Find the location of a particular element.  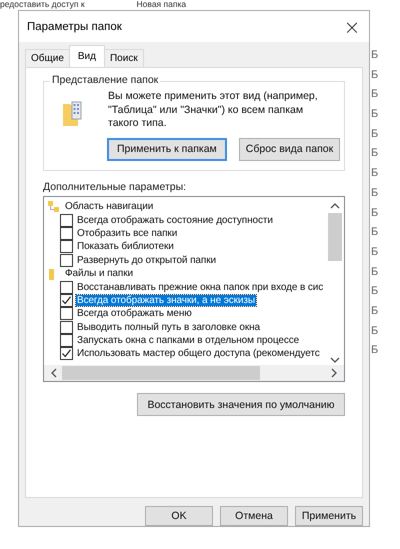

toolbar-item: Новая папка is located at coordinates (161, 4).